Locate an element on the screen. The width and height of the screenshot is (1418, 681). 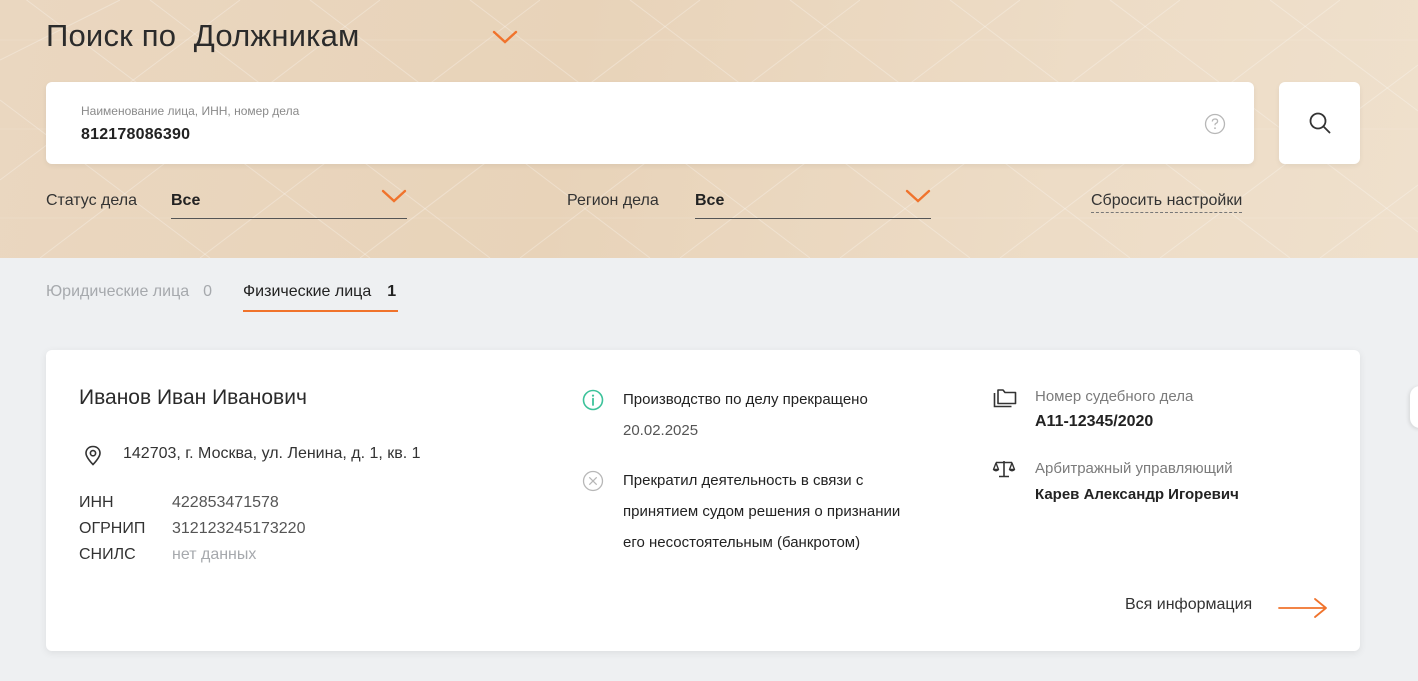
region-filter-value: Все is located at coordinates (710, 200).